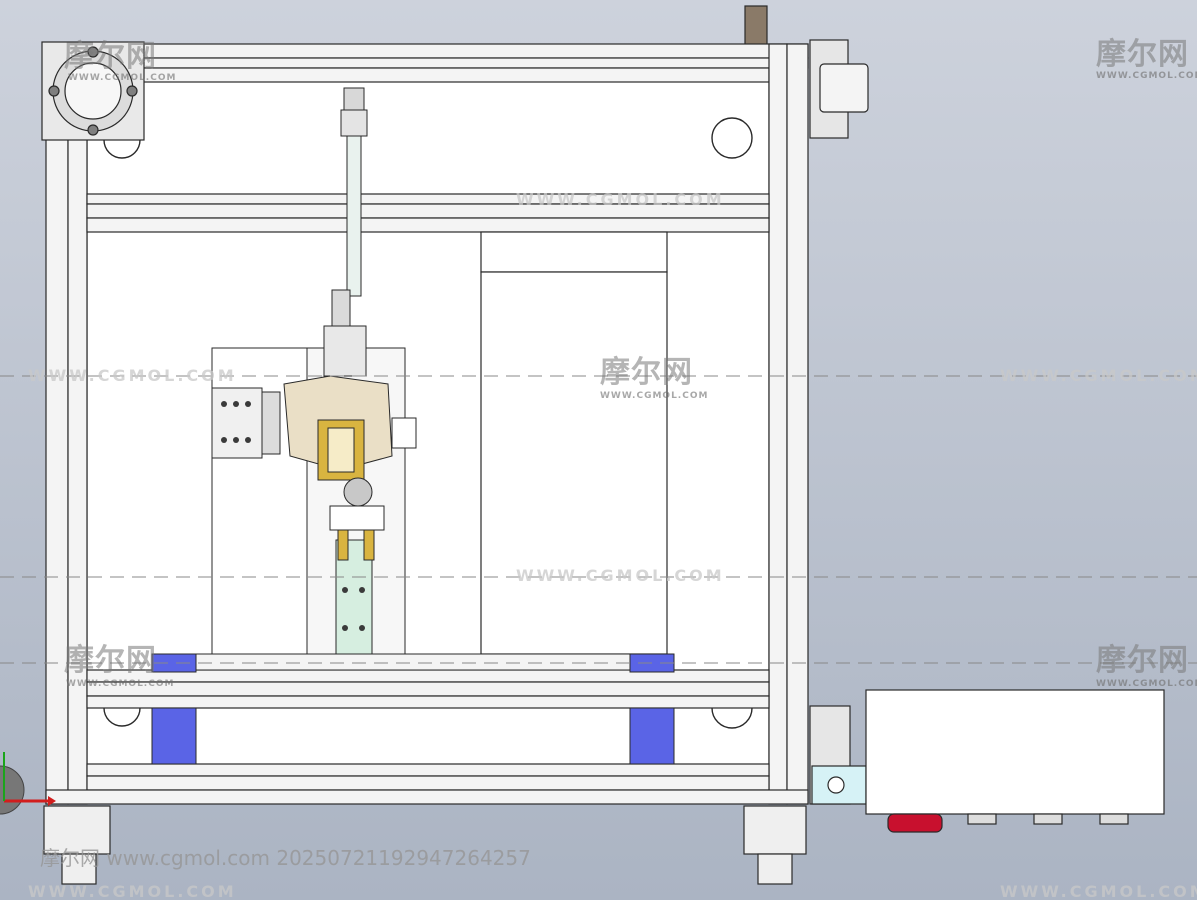 This screenshot has width=1197, height=900. What do you see at coordinates (271, 423) in the screenshot?
I see `mech-spacer` at bounding box center [271, 423].